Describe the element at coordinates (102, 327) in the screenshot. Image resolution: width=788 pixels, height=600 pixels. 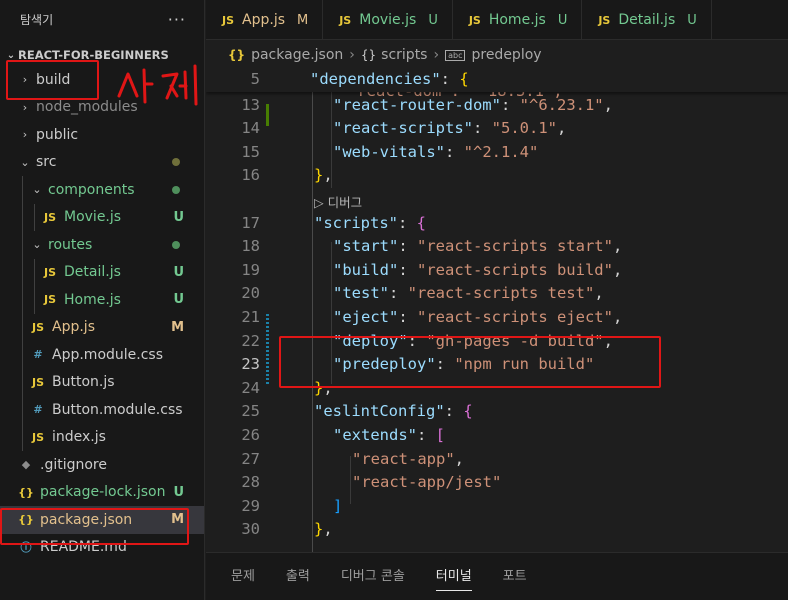
I see `file-tree-item: JS App.js M` at that location.